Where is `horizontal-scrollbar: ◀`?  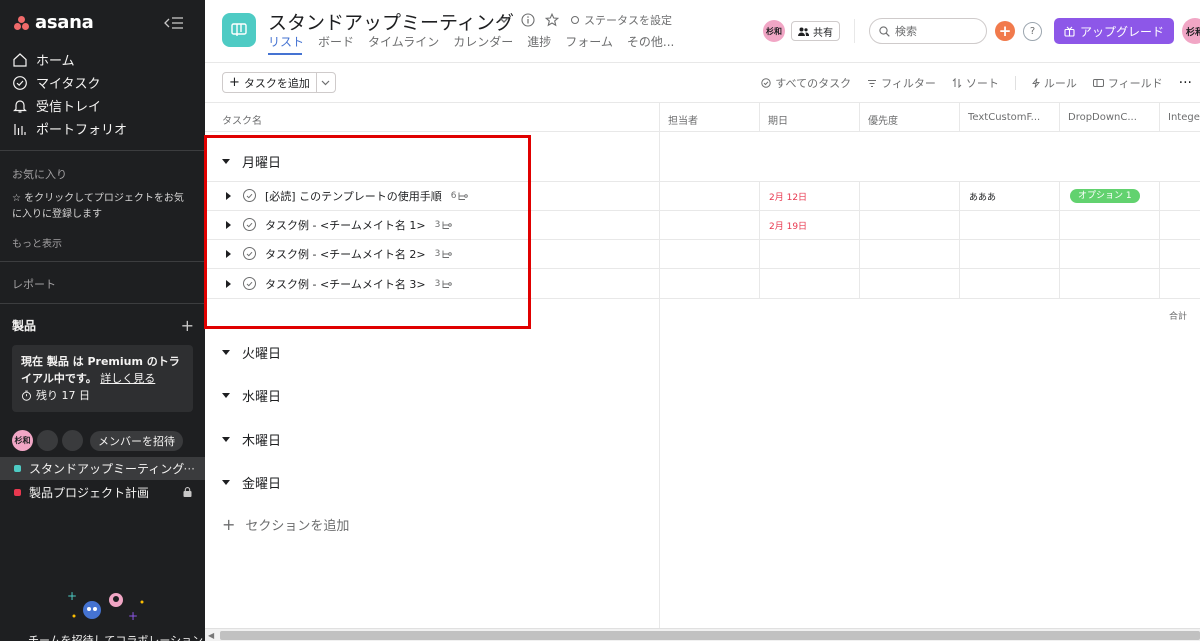
horizontal-scrollbar: ◀ is located at coordinates (702, 634).